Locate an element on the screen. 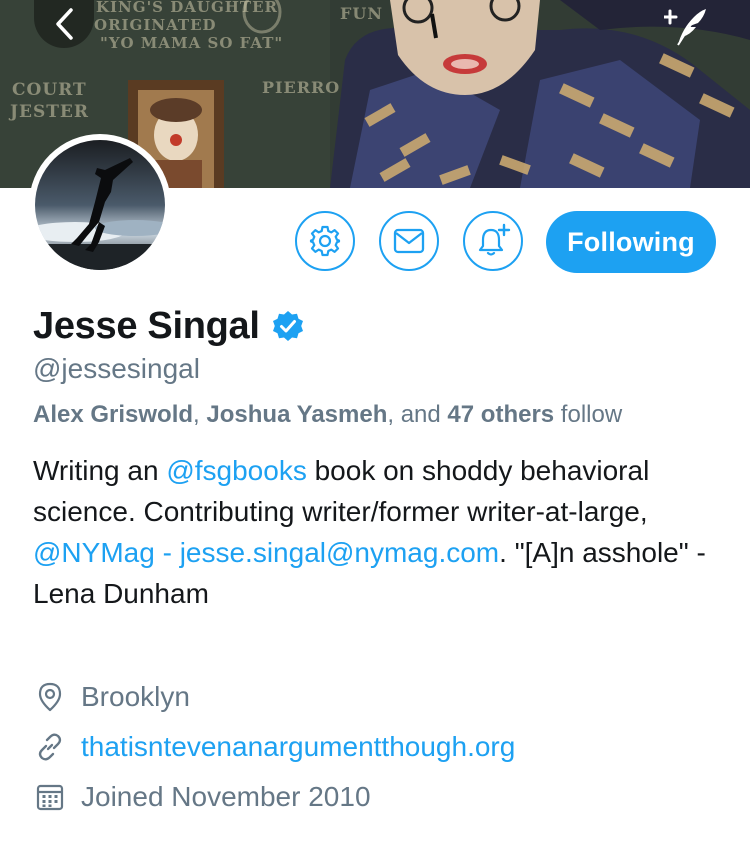  bell-plus-icon is located at coordinates (494, 239).